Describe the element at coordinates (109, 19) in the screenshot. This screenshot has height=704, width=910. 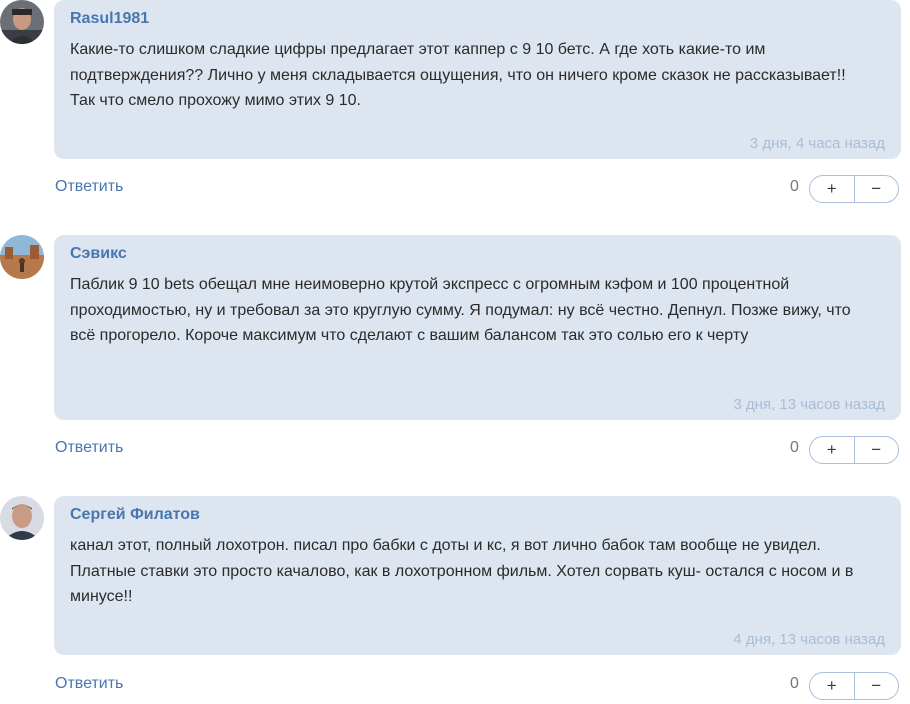
I see `comment-author: Rasul1981` at that location.